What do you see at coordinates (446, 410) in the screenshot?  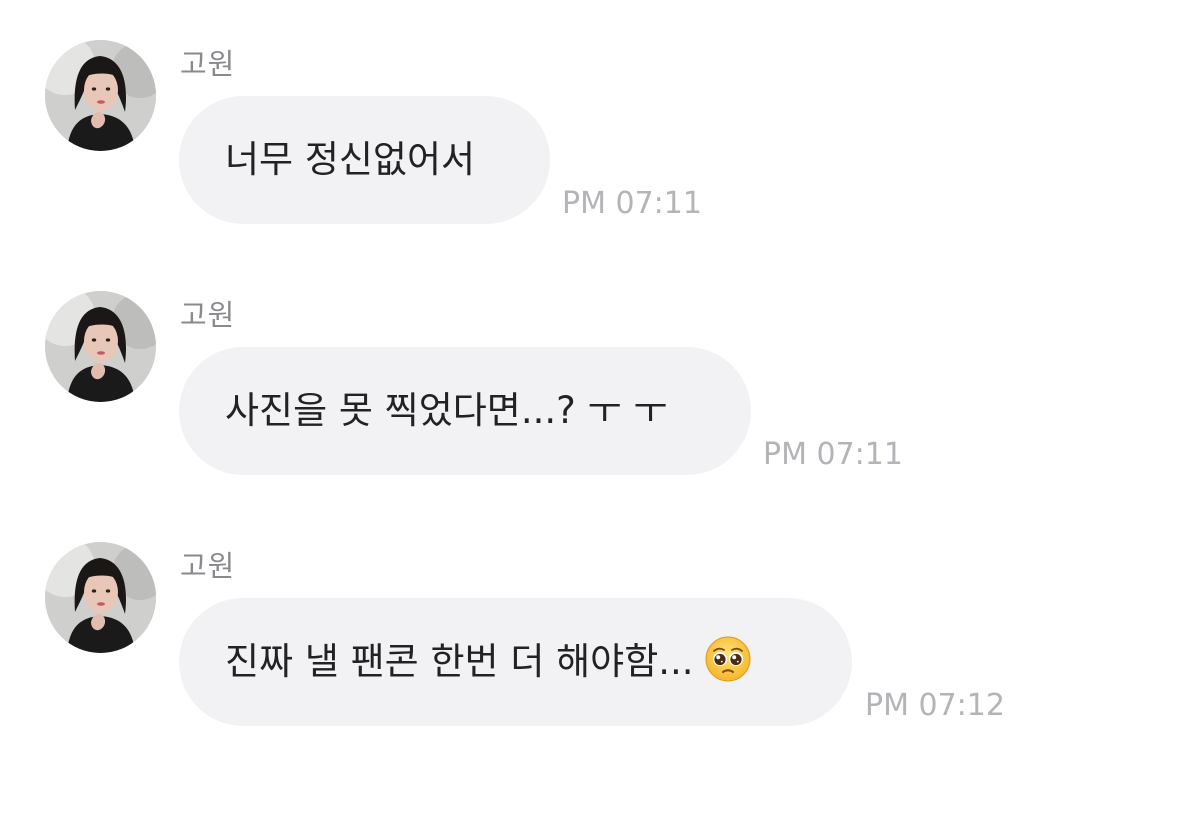 I see `message-text: 사진을 못 찍었다면...? ㅜ ㅜ` at bounding box center [446, 410].